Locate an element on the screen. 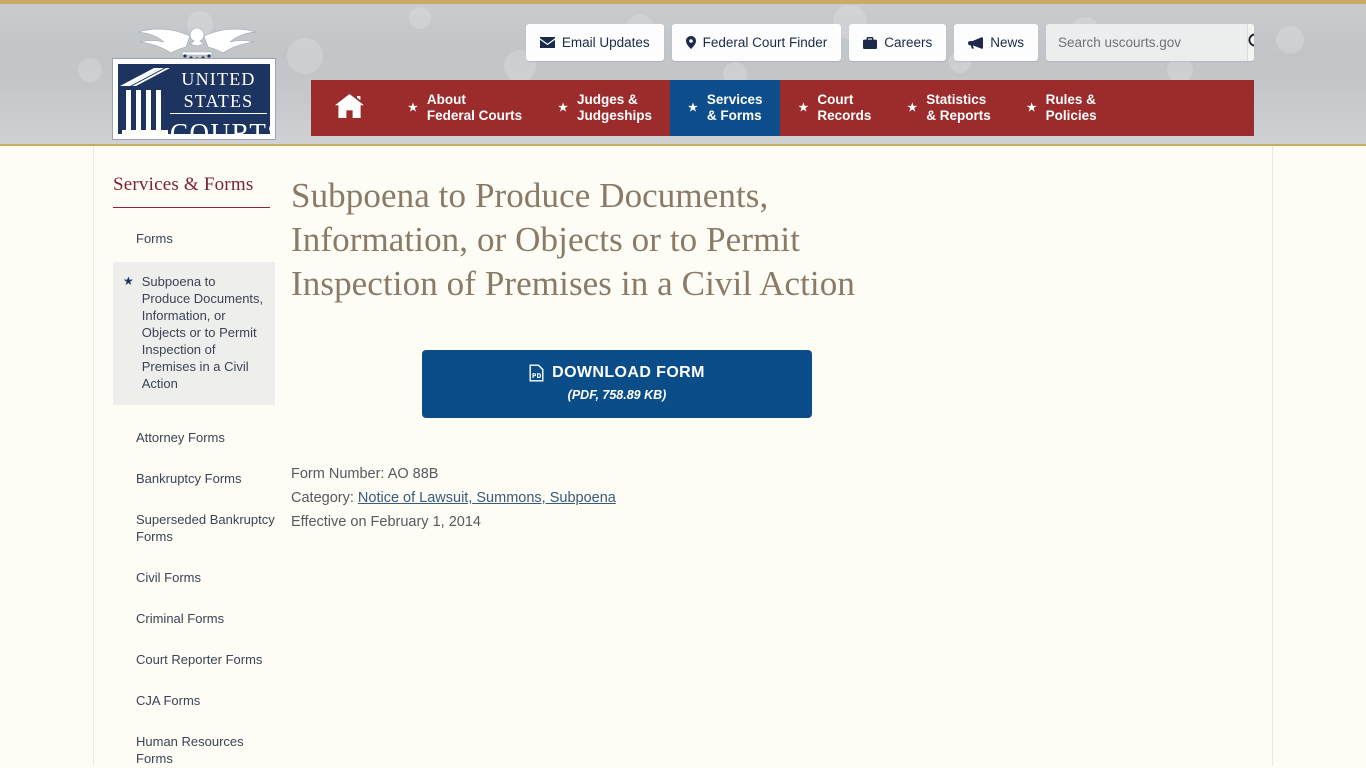 Image resolution: width=1366 pixels, height=768 pixels. federal-court-finder-button: Federal Court Finder is located at coordinates (756, 42).